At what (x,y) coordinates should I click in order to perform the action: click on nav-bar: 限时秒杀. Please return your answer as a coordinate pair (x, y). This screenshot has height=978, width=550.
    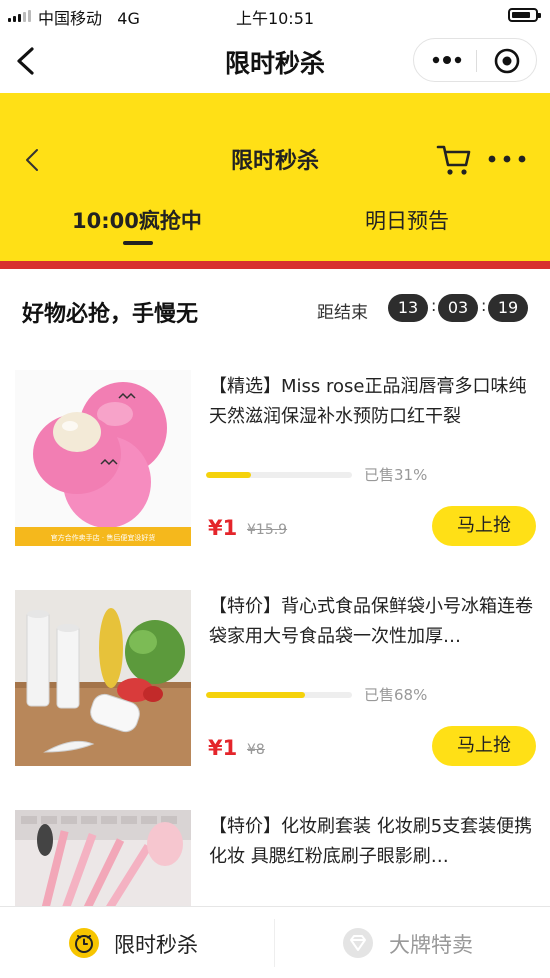
    Looking at the image, I should click on (275, 61).